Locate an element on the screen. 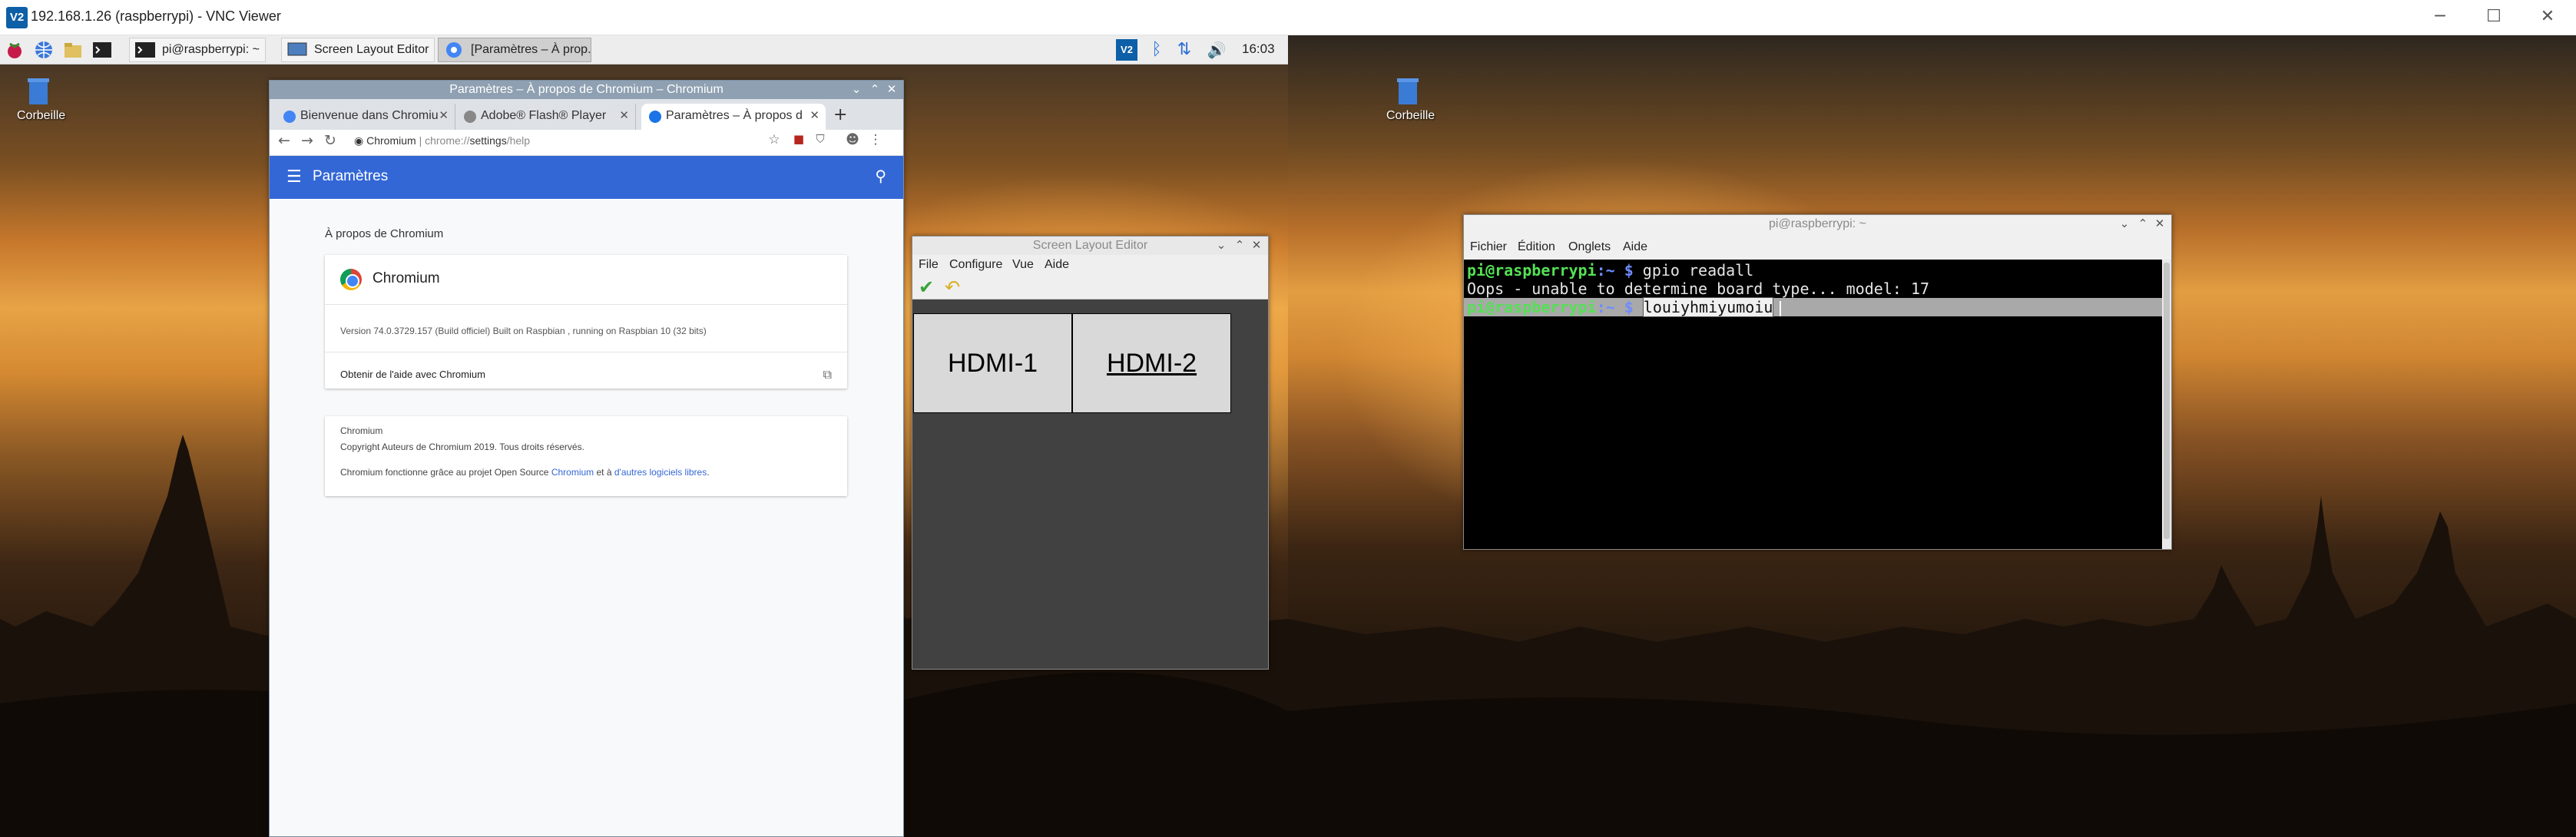 Image resolution: width=2576 pixels, height=837 pixels. menu-view: Vue is located at coordinates (1023, 265).